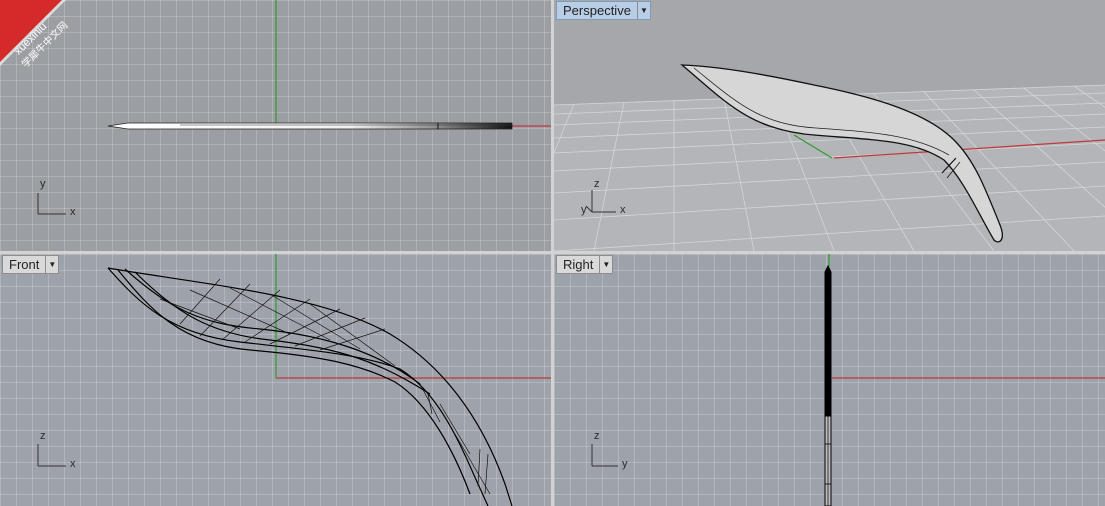  Describe the element at coordinates (578, 264) in the screenshot. I see `tab-right-label: Right` at that location.